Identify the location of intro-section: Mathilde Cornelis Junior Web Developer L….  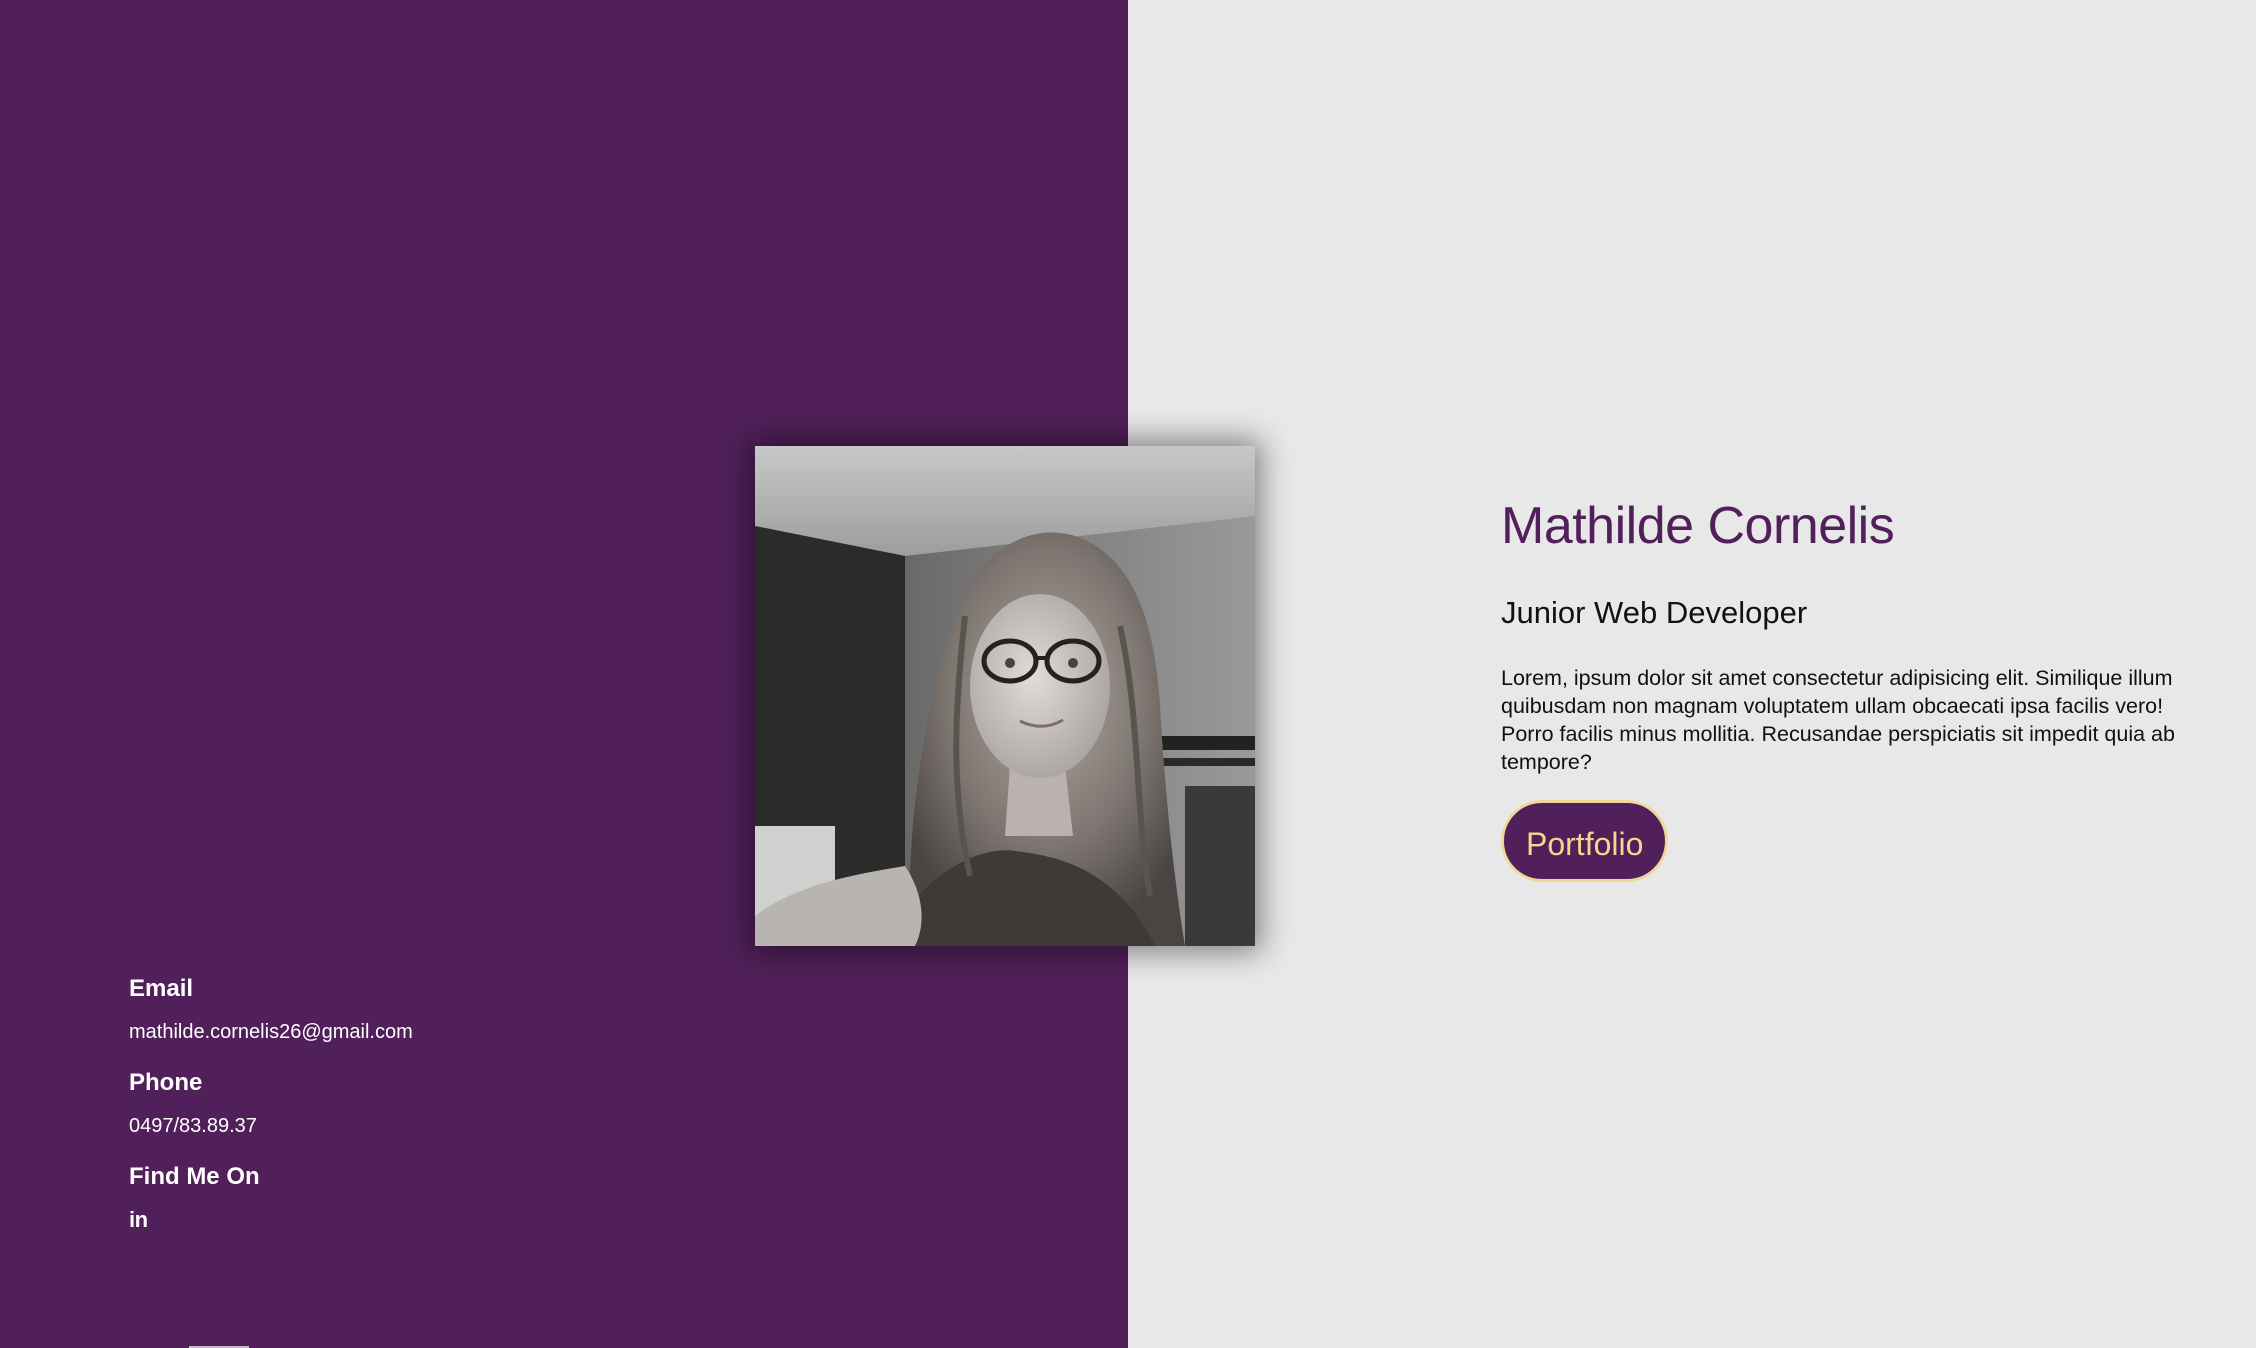
(1846, 686).